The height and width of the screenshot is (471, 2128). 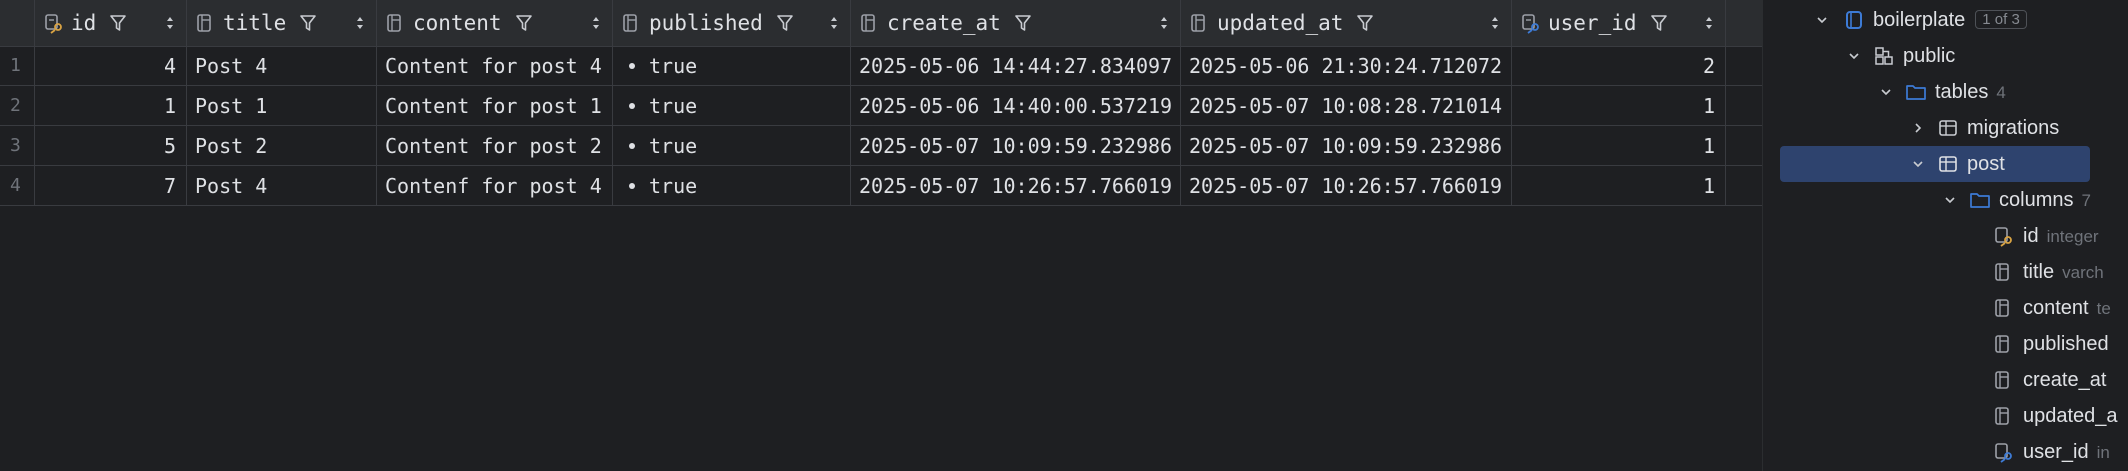 I want to click on cell-id: 5, so click(x=111, y=146).